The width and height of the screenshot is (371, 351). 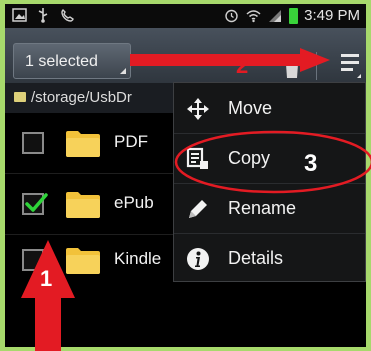 What do you see at coordinates (275, 16) in the screenshot?
I see `signal-icon` at bounding box center [275, 16].